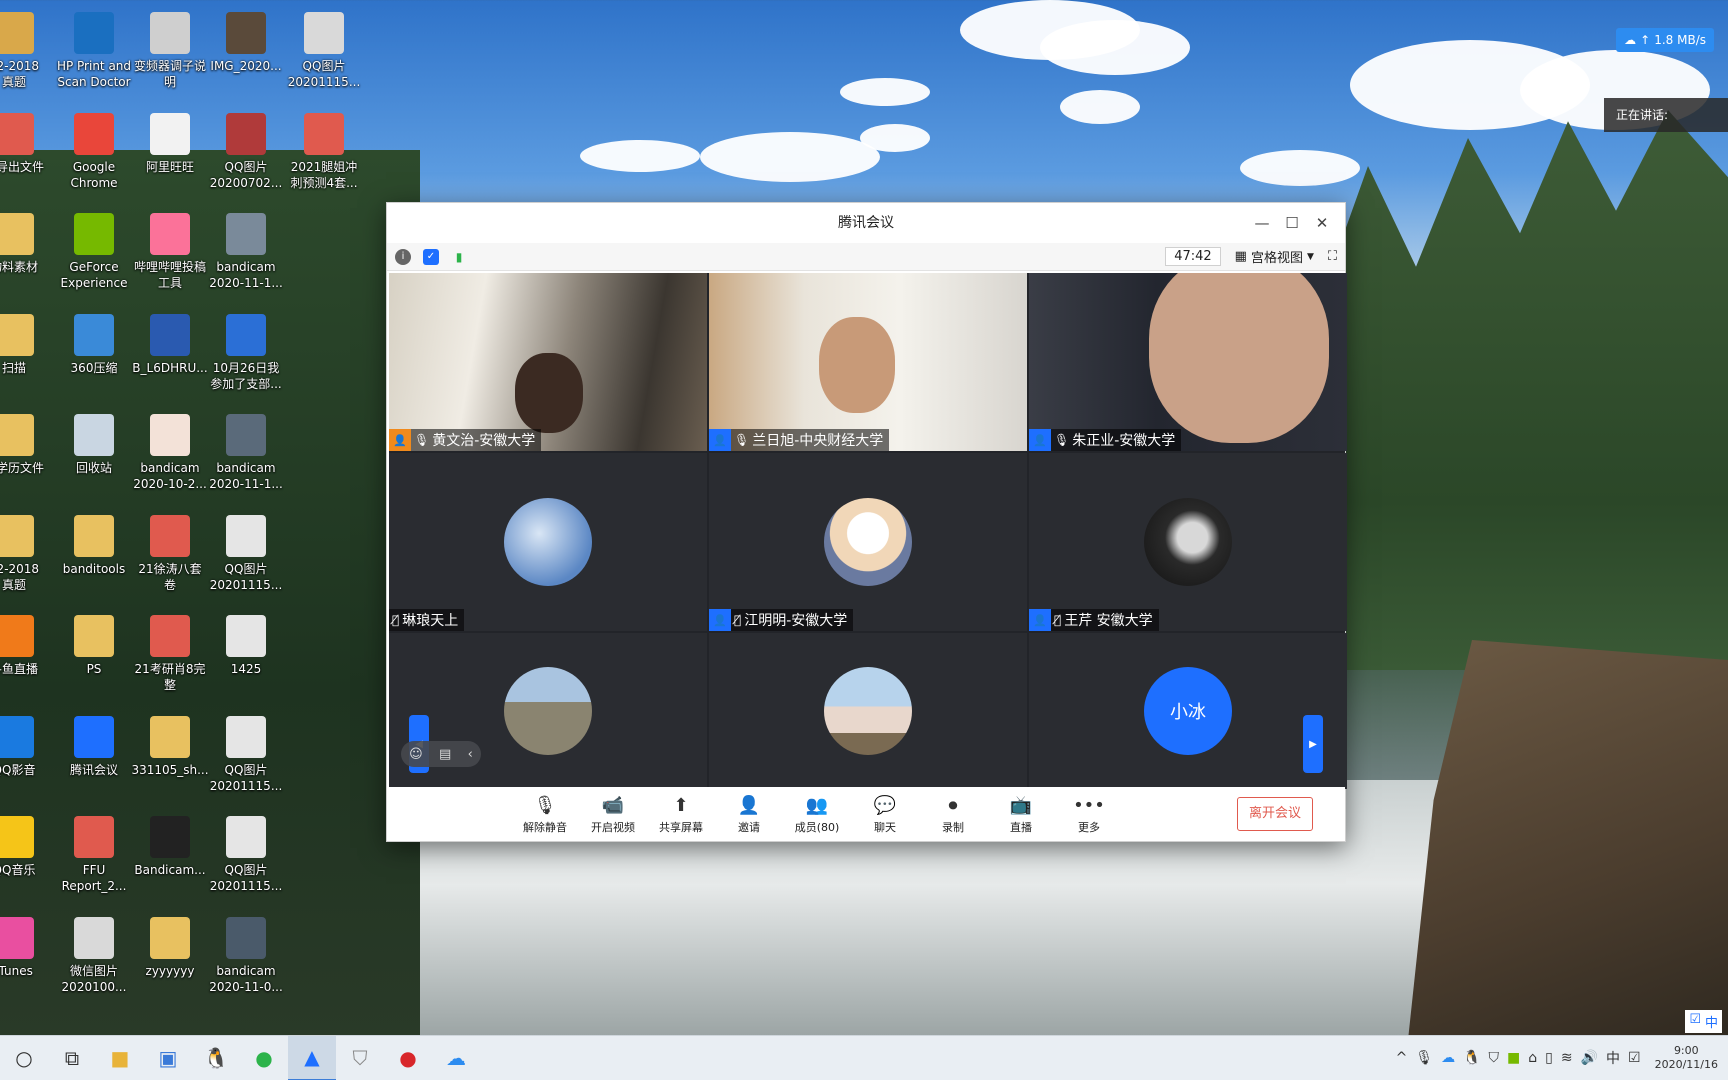 This screenshot has height=1080, width=1728. I want to click on toolbar-button-live: 📺 直播, so click(1021, 814).